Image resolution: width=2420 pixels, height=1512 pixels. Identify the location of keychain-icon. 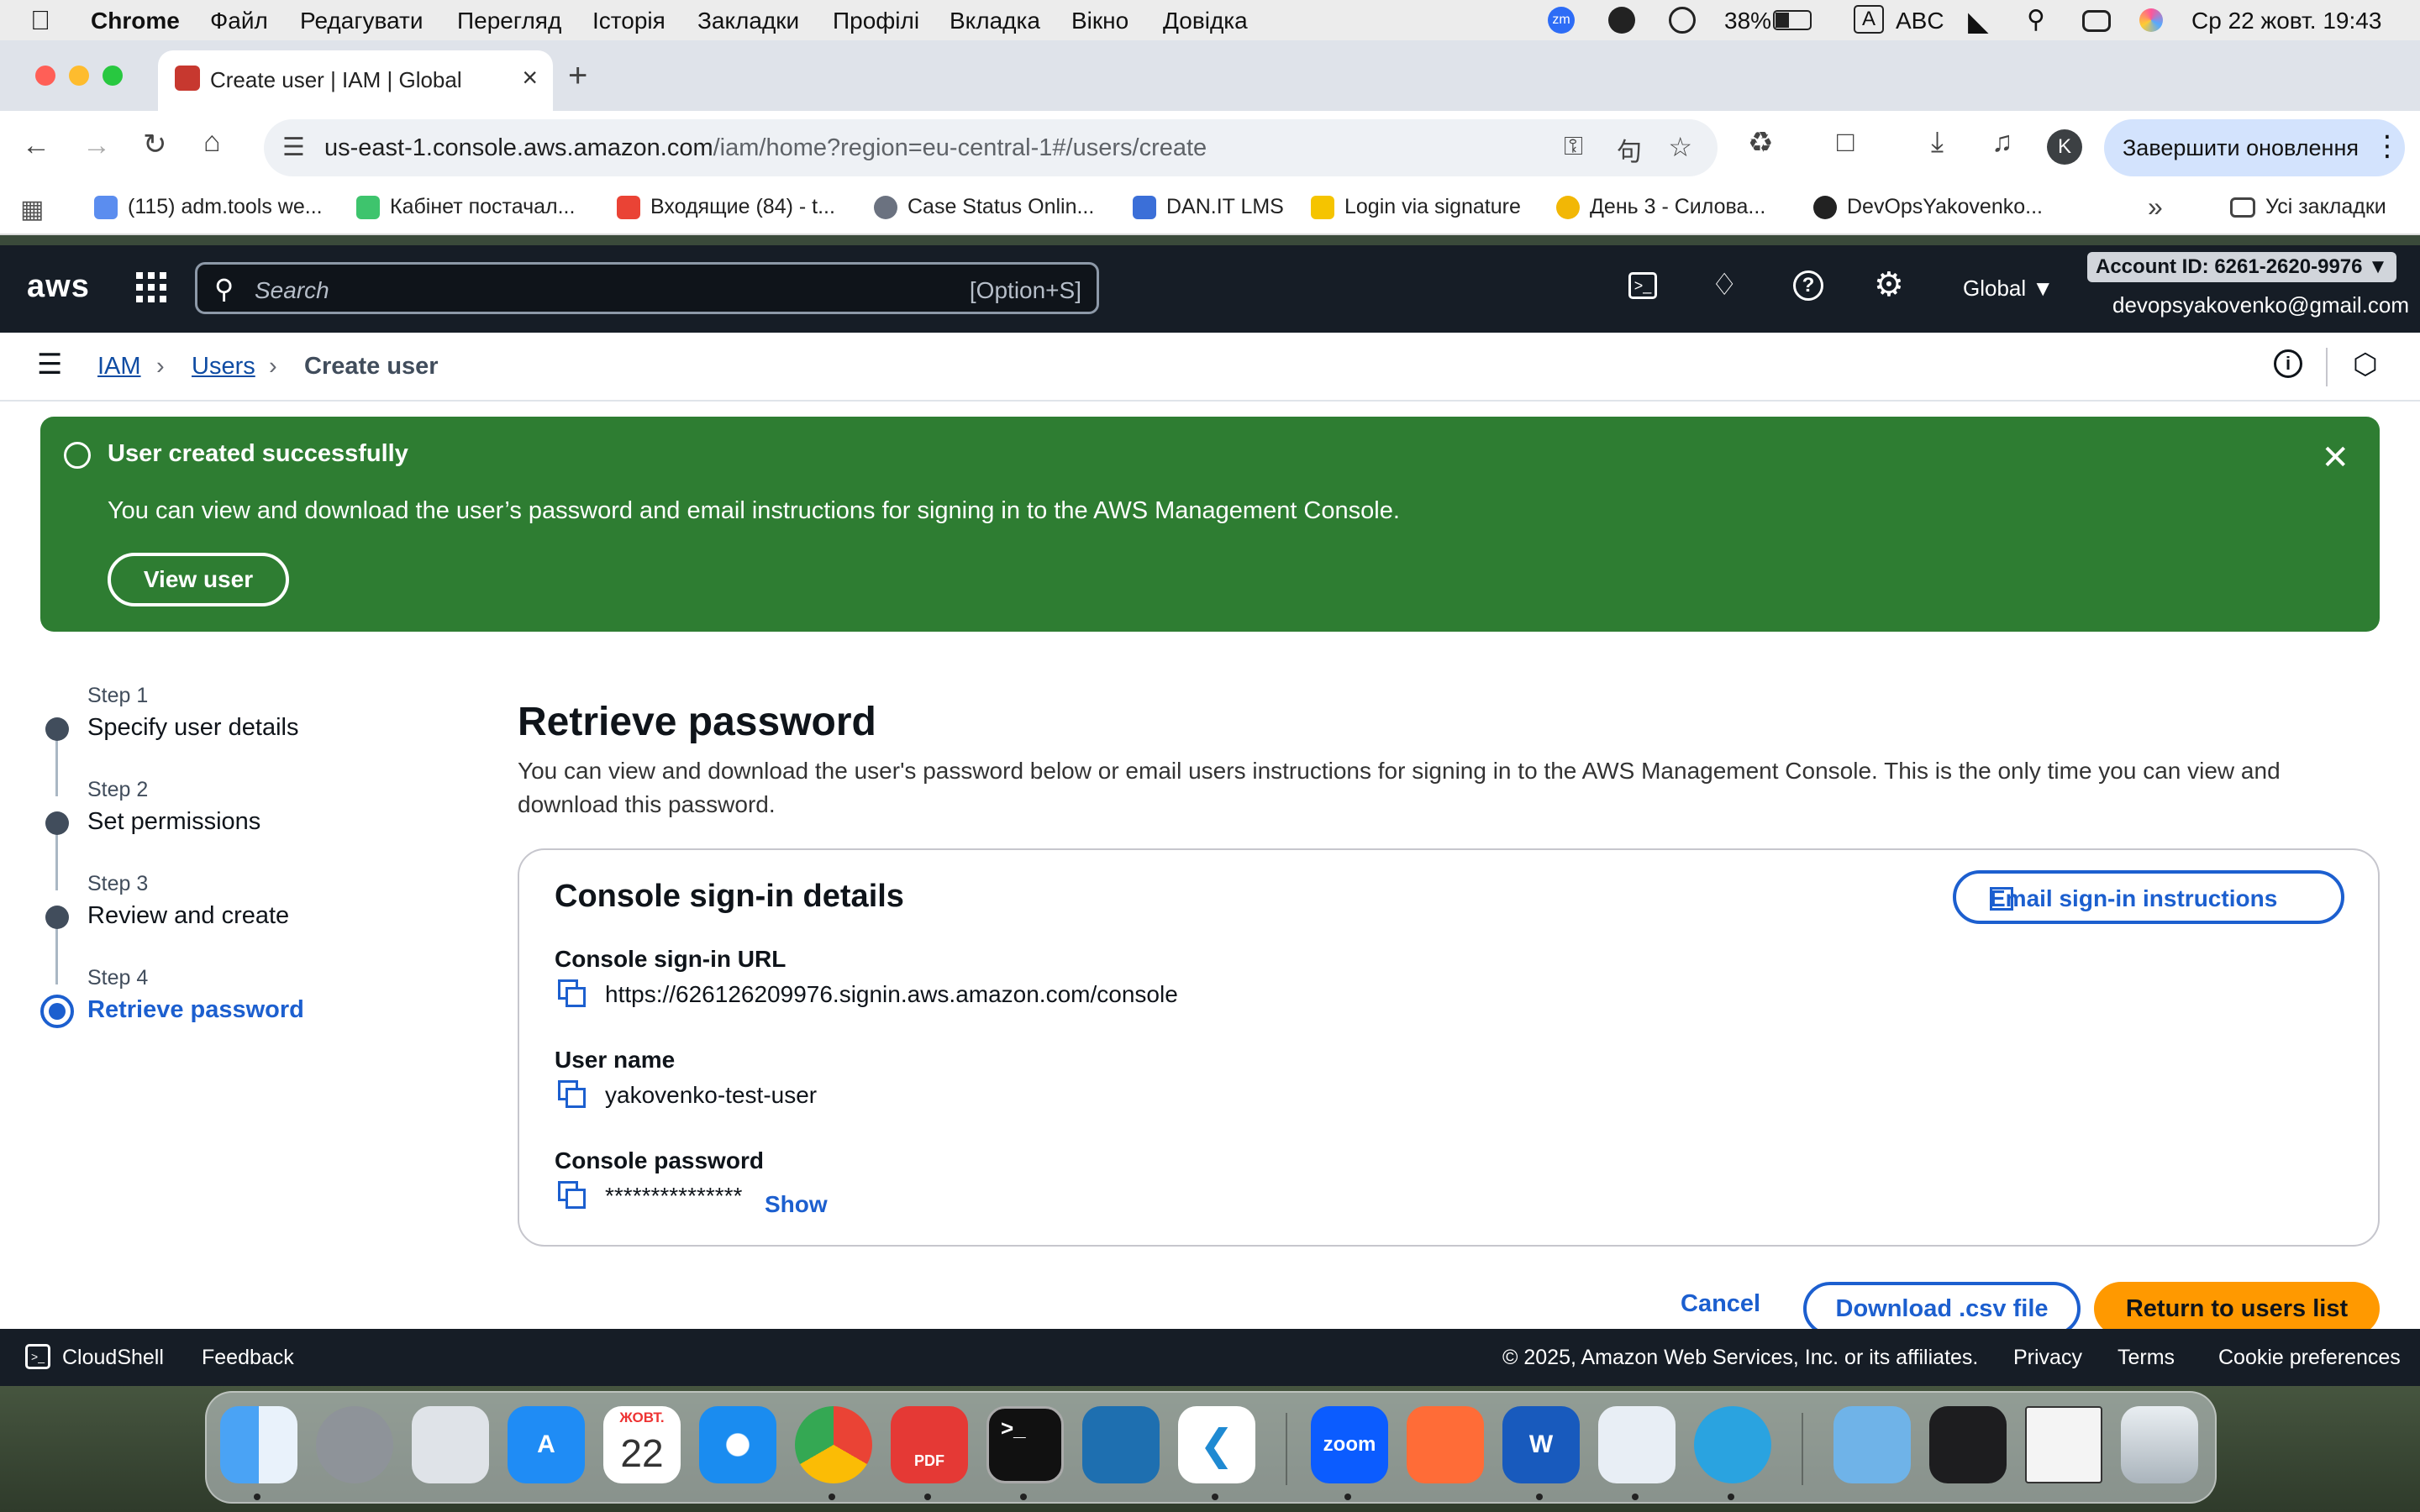
(1637, 1444).